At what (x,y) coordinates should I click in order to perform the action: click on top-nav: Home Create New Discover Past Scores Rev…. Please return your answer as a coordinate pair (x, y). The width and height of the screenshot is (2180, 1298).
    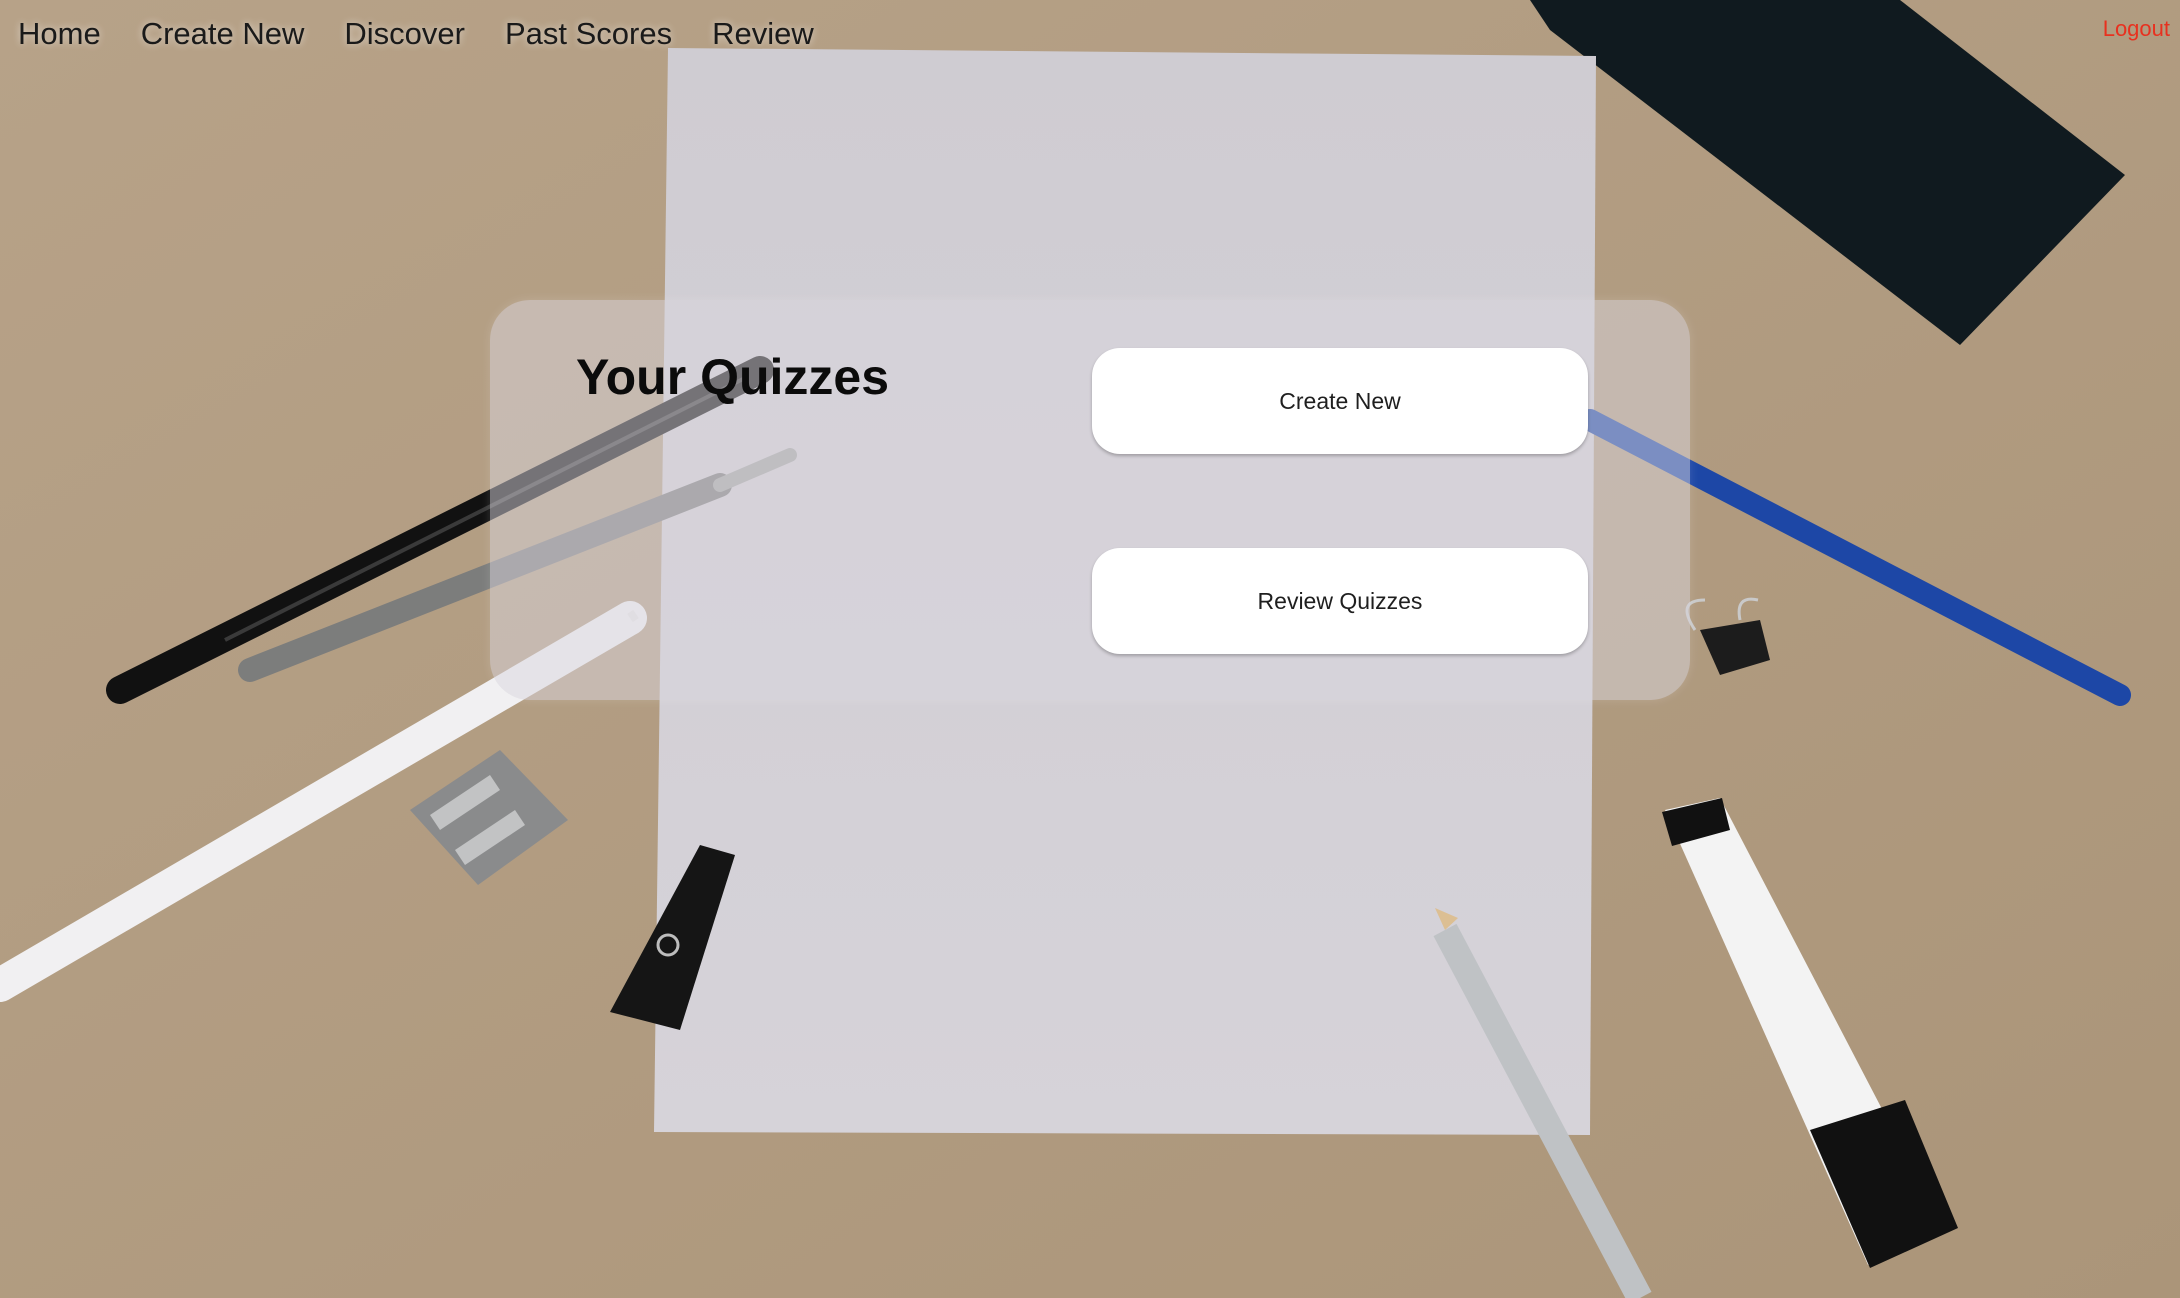
    Looking at the image, I should click on (416, 34).